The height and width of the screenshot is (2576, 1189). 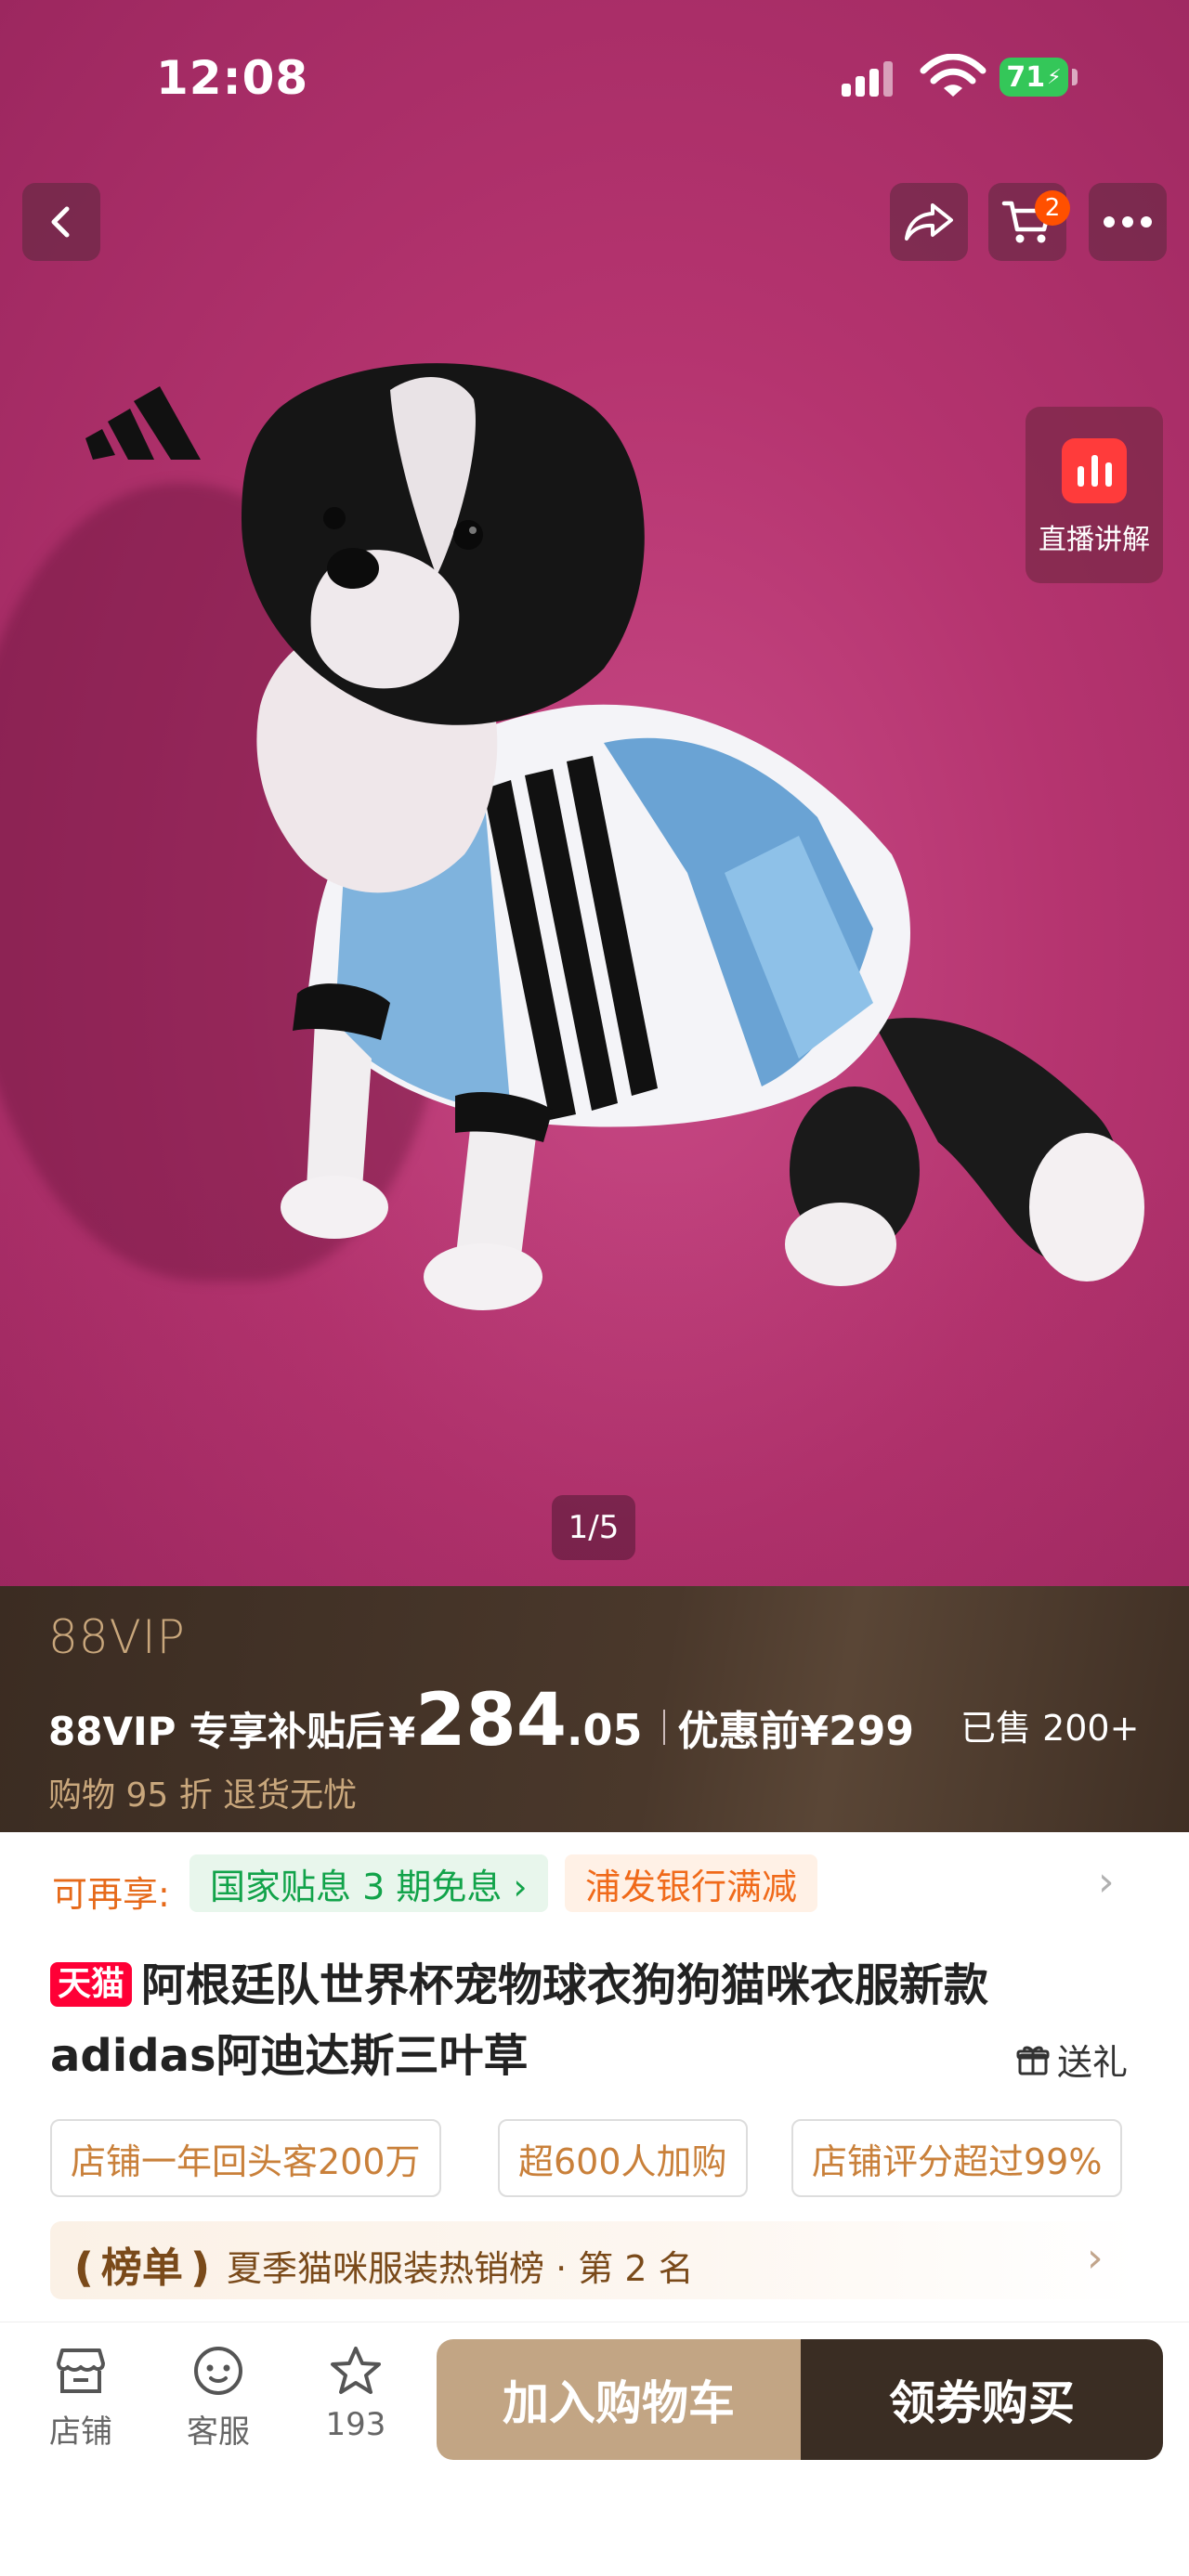 I want to click on status-time: 12:08, so click(x=233, y=78).